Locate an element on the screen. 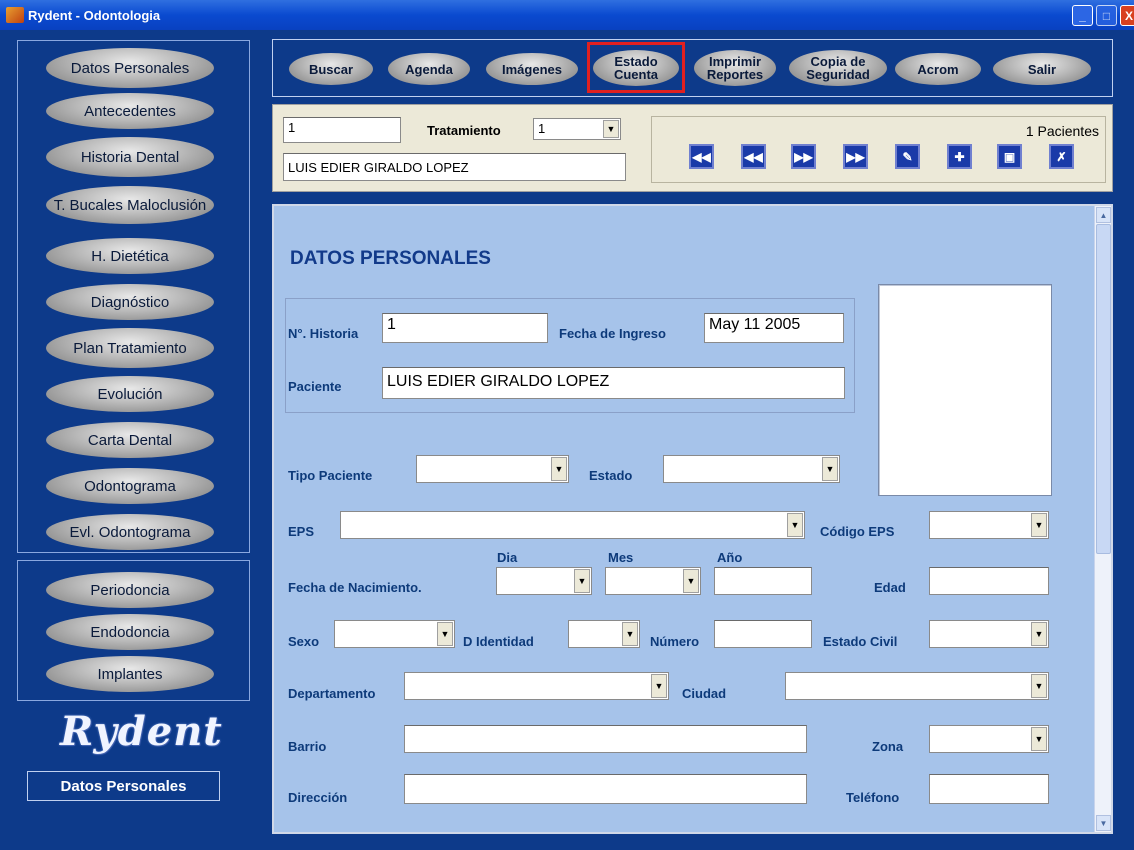 The width and height of the screenshot is (1134, 850). numero-label: Número is located at coordinates (675, 641).